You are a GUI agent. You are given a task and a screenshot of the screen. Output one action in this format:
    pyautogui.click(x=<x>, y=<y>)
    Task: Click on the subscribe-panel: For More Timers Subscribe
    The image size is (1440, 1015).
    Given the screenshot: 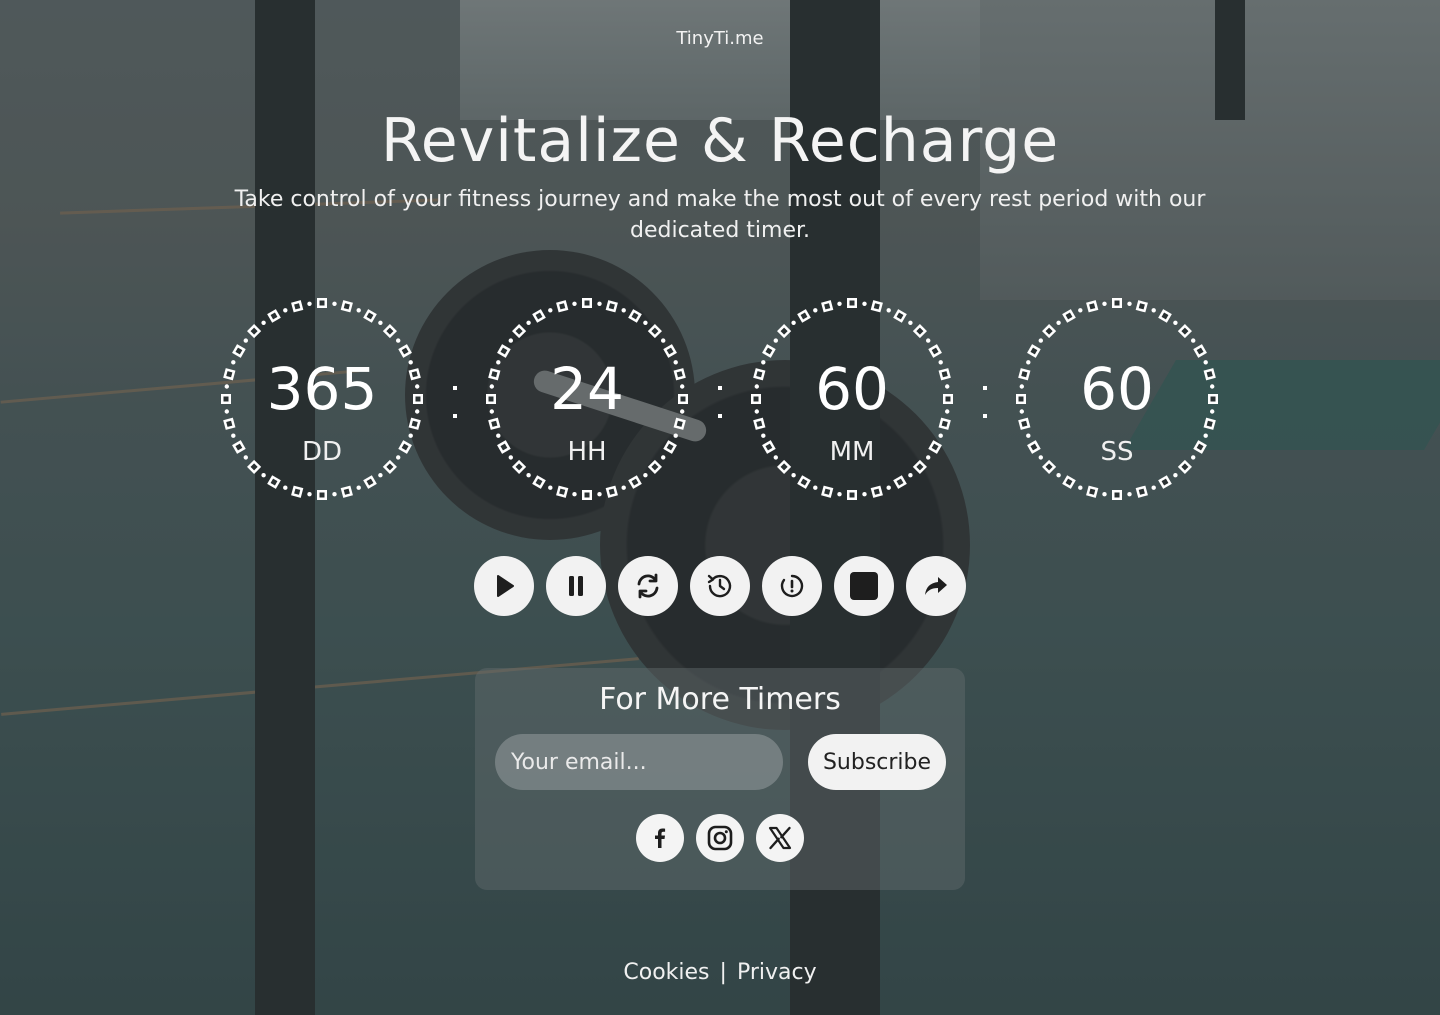 What is the action you would take?
    pyautogui.click(x=720, y=779)
    